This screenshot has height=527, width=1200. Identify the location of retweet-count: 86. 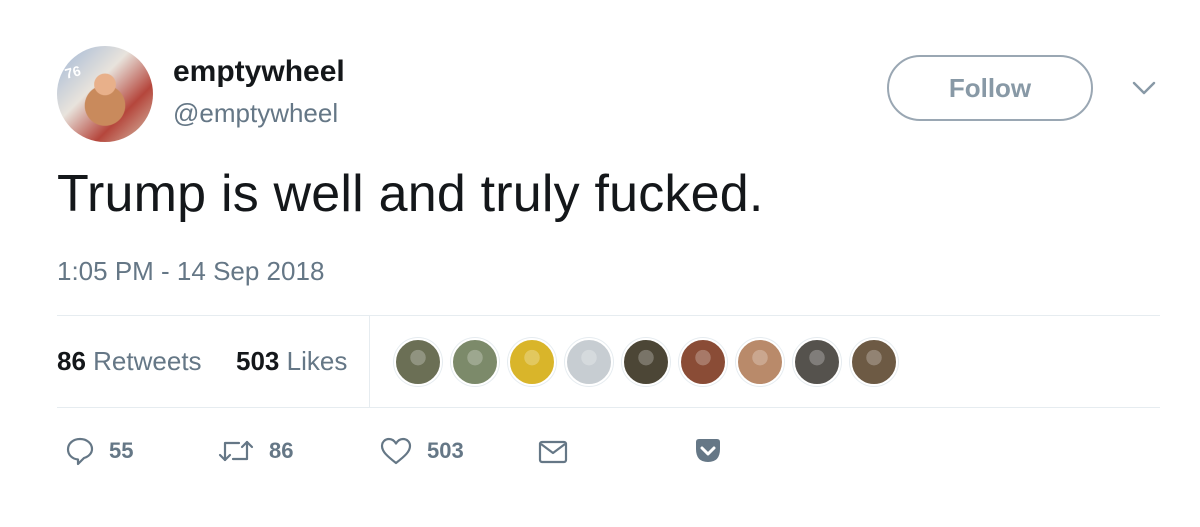
(281, 450).